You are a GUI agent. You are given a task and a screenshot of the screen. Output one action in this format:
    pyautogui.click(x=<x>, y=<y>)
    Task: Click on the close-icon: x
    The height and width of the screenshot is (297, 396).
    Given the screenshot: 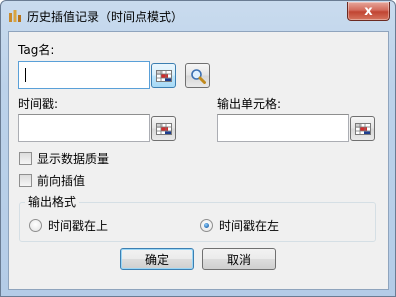 What is the action you would take?
    pyautogui.click(x=368, y=11)
    